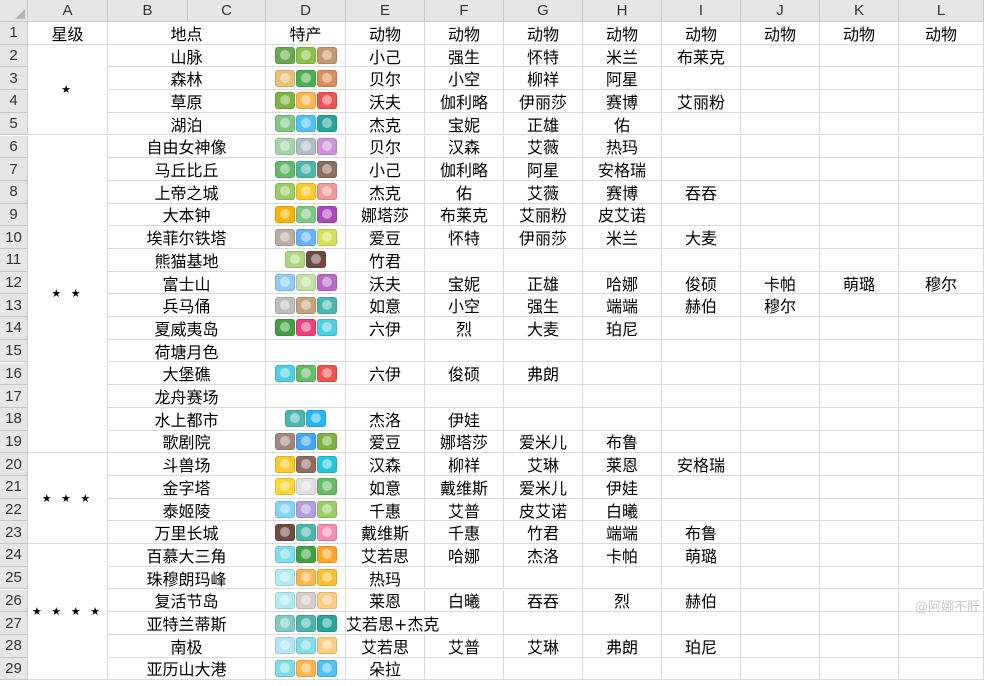  I want to click on row-header: 1, so click(14, 33).